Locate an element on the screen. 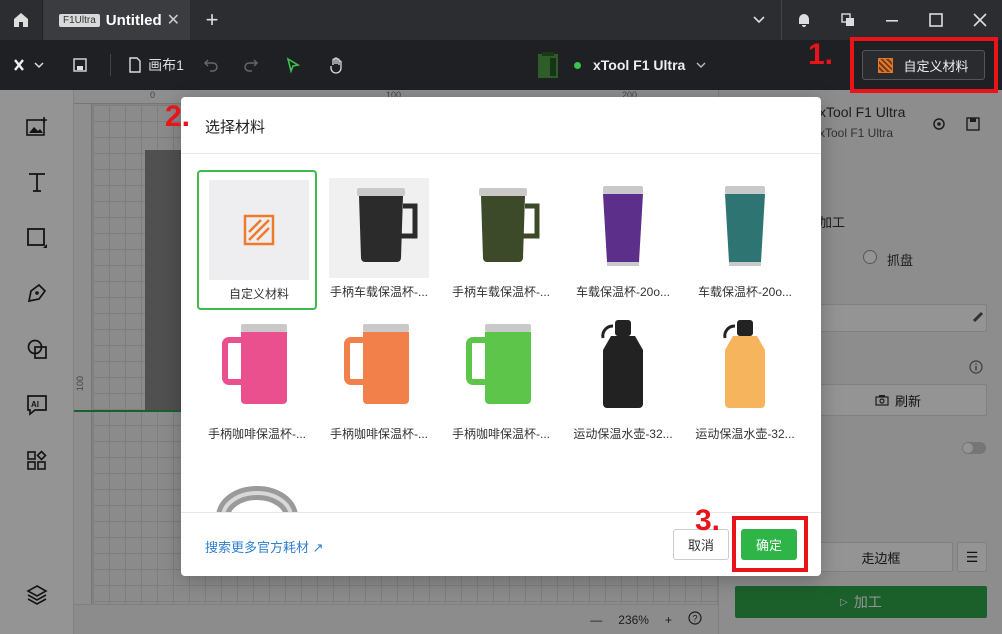 The image size is (1002, 634). redo-icon is located at coordinates (251, 65).